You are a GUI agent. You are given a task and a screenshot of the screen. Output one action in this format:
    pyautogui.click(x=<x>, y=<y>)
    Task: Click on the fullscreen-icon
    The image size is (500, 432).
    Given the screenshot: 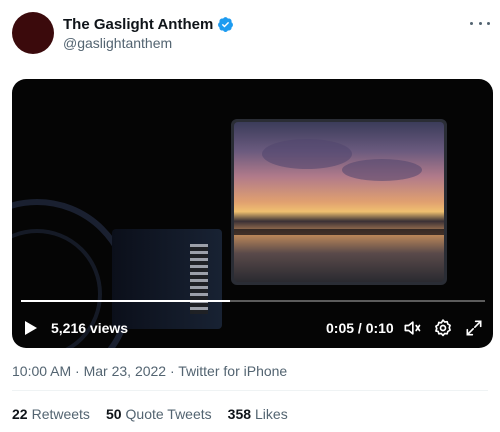 What is the action you would take?
    pyautogui.click(x=474, y=328)
    